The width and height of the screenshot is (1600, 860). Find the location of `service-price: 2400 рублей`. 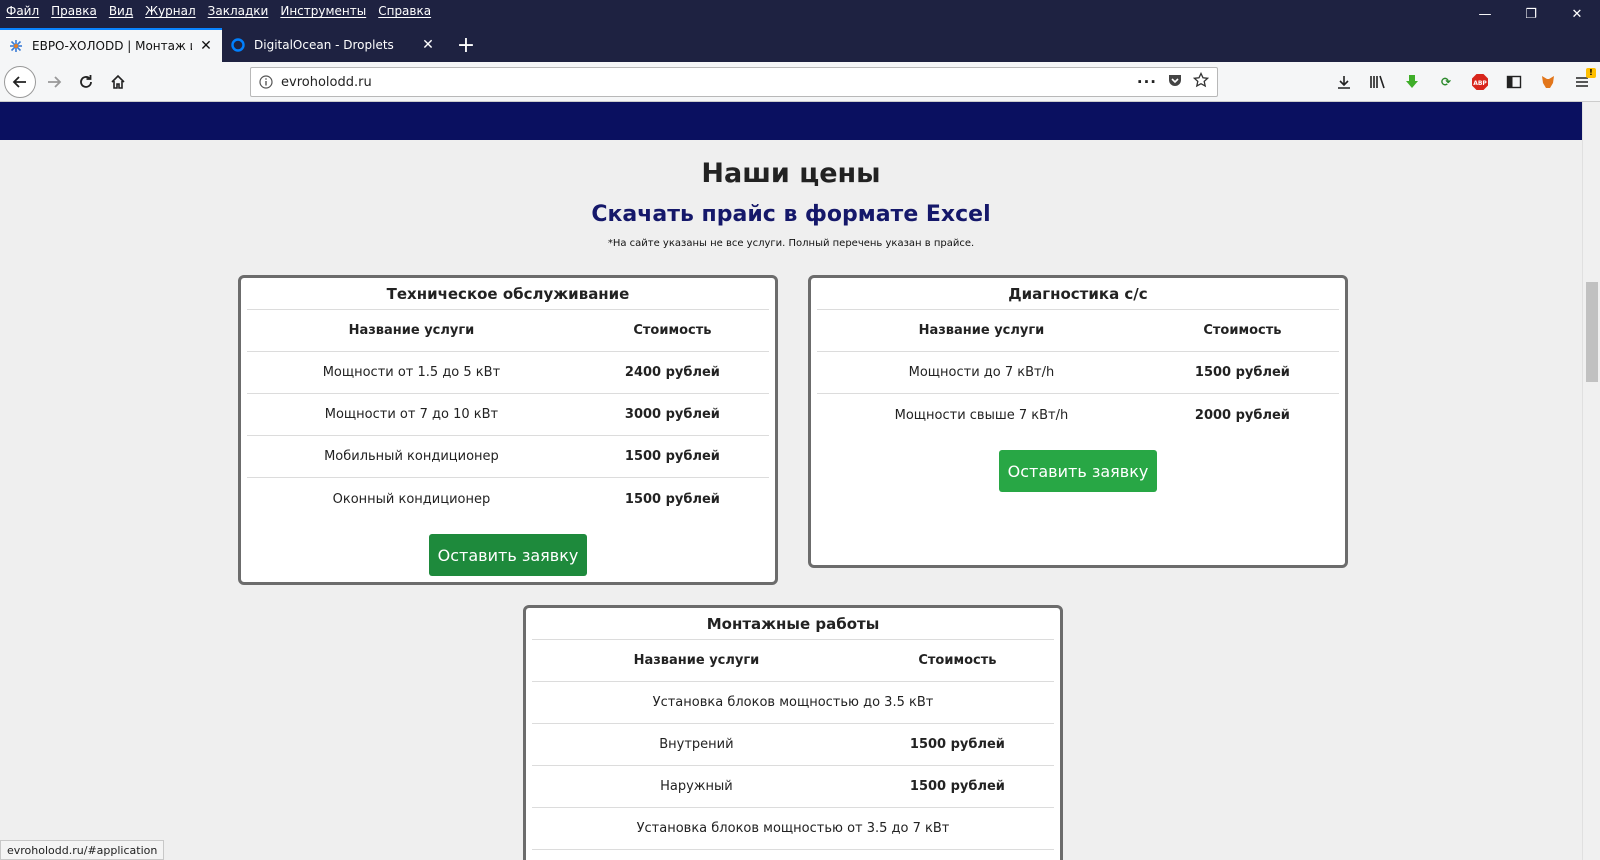

service-price: 2400 рублей is located at coordinates (672, 372).